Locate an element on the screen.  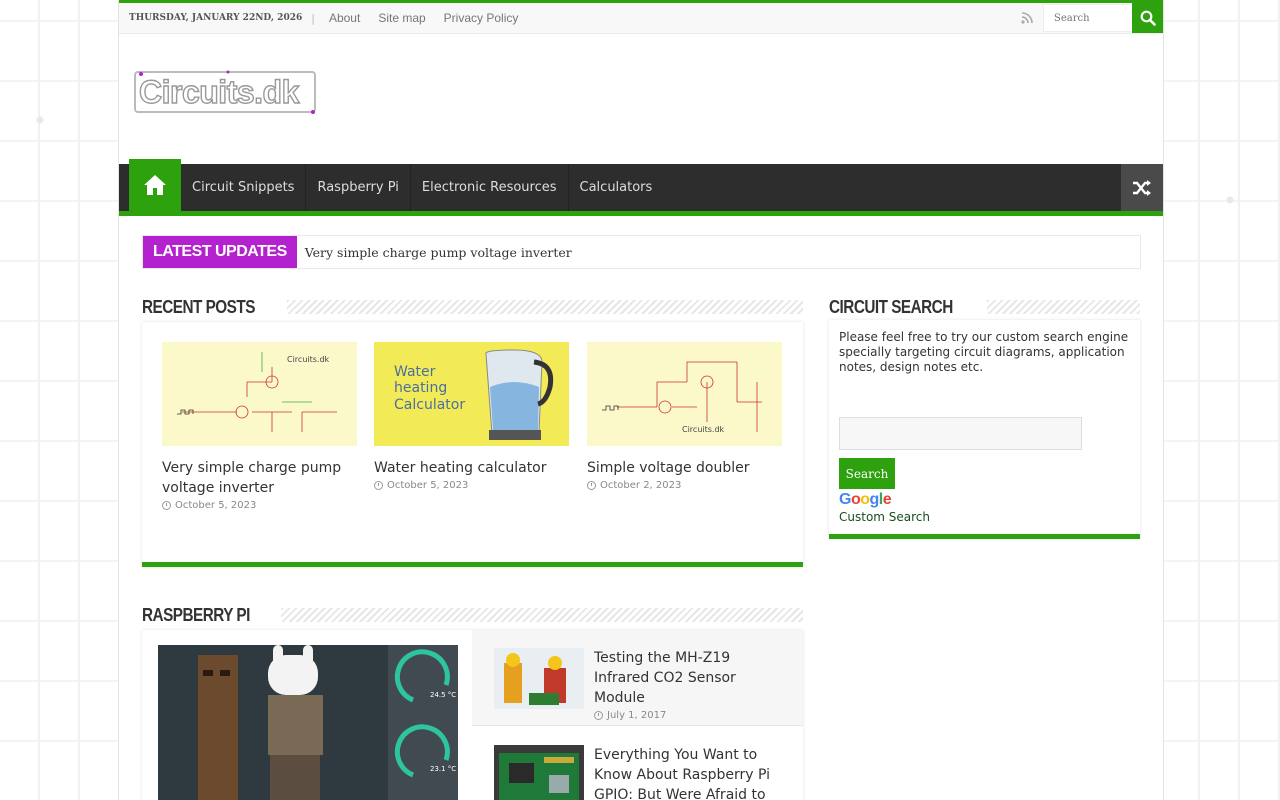
top-links: About Site map Privacy Policy is located at coordinates (423, 18).